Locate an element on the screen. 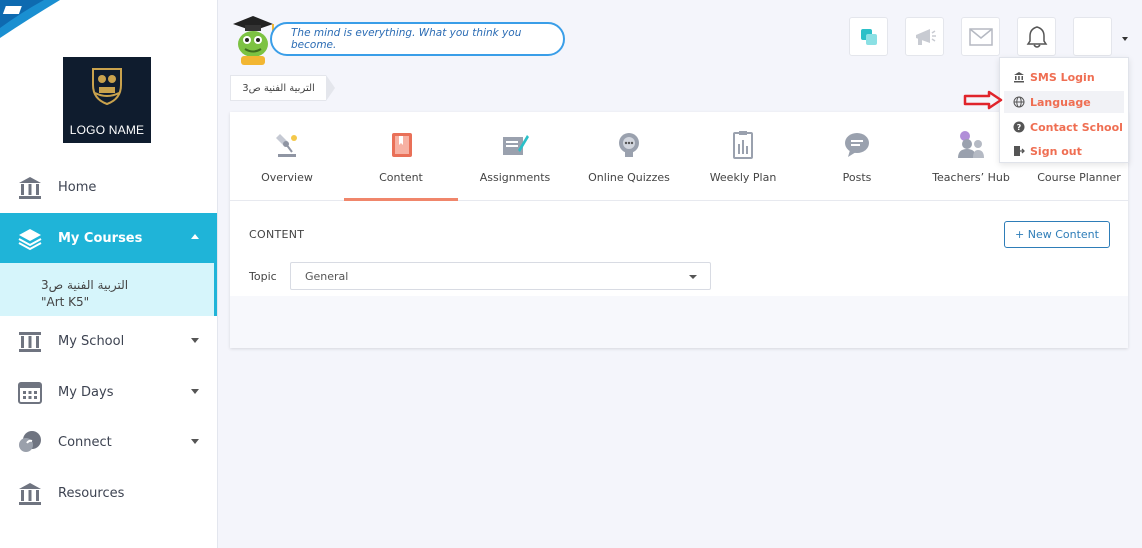  sidebar-subitem-course: التربية الفنية ص3 "Art K5" is located at coordinates (108, 289).